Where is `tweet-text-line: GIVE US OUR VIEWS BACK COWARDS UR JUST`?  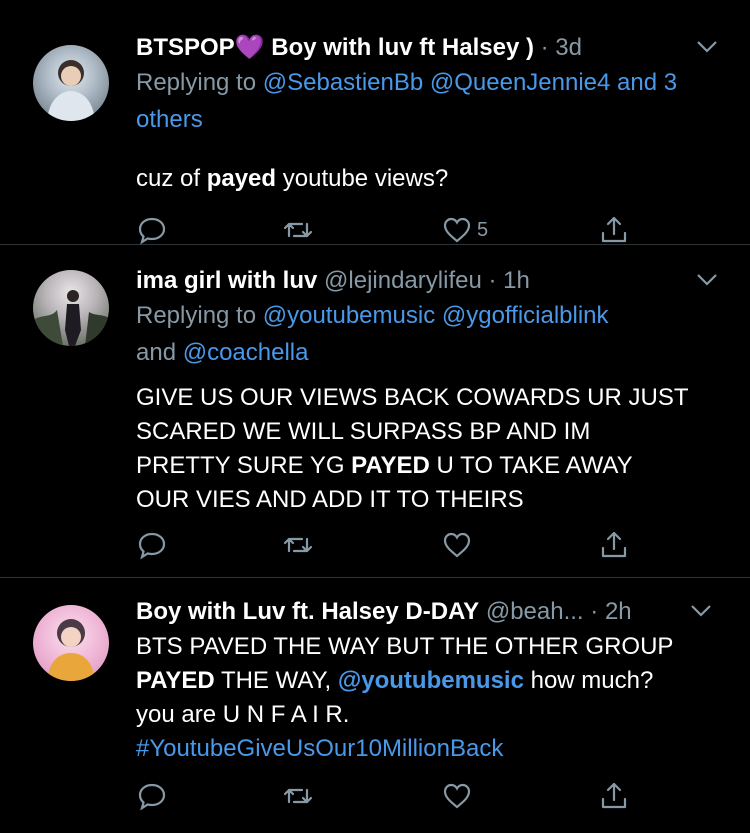
tweet-text-line: GIVE US OUR VIEWS BACK COWARDS UR JUST is located at coordinates (412, 397).